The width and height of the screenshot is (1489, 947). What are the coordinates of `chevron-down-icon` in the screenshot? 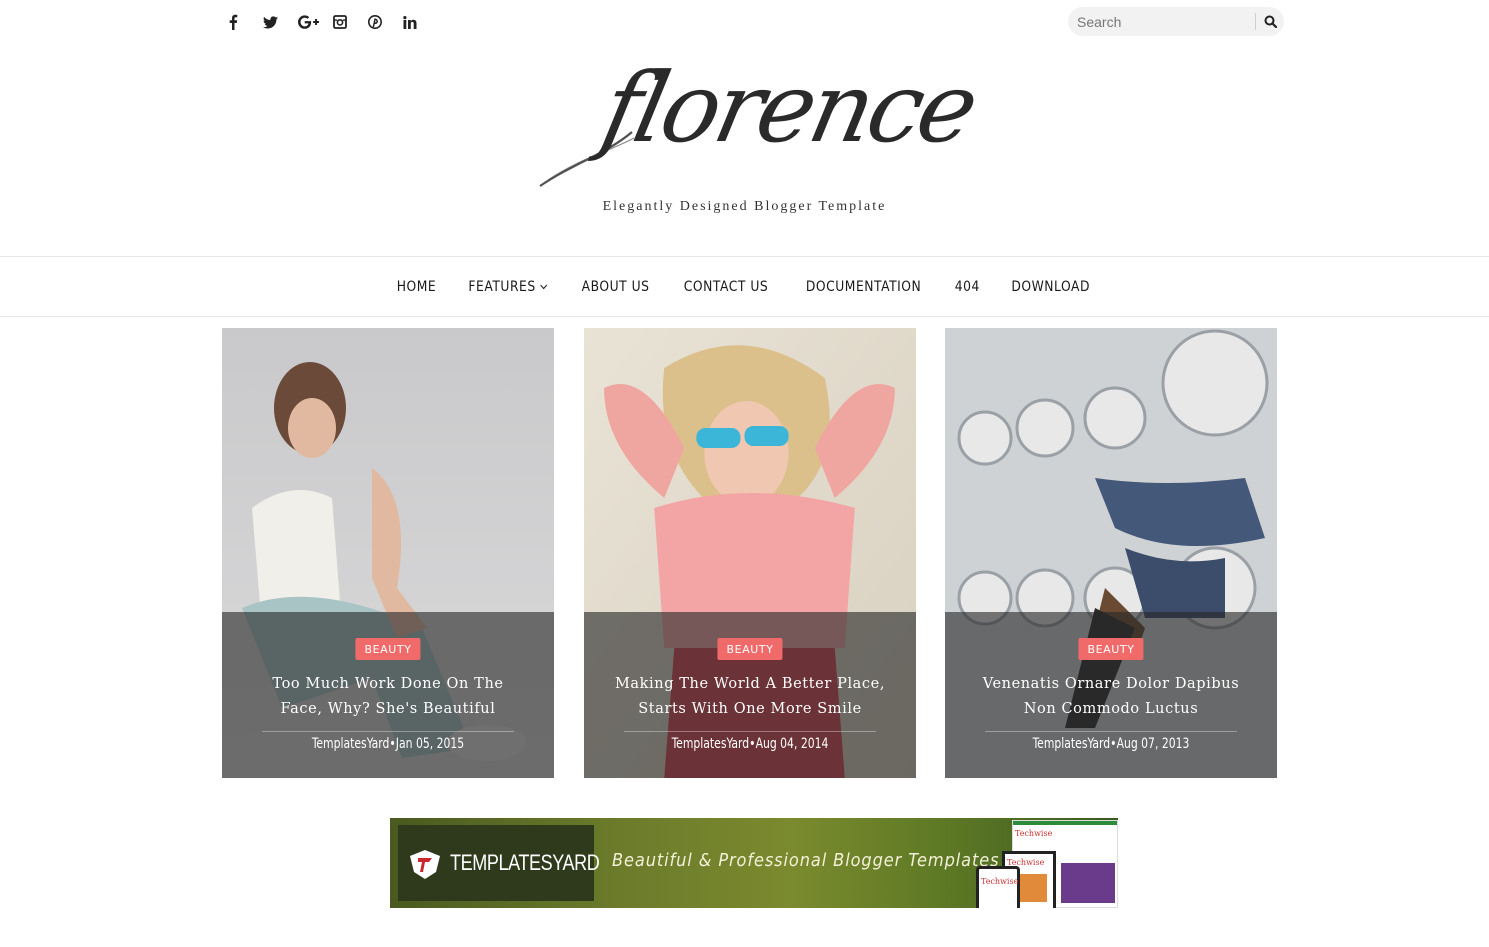 It's located at (544, 286).